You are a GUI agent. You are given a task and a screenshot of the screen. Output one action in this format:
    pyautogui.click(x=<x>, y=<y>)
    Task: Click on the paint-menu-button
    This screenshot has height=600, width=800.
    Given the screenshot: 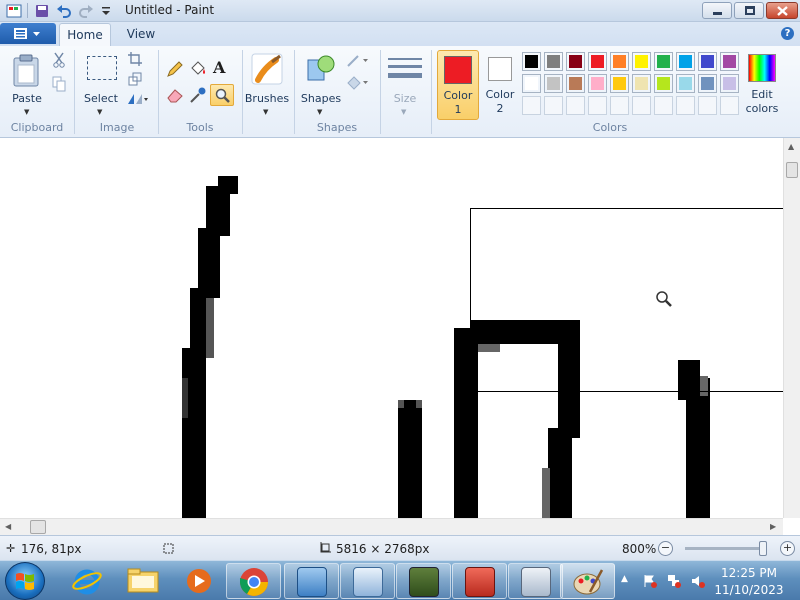 What is the action you would take?
    pyautogui.click(x=28, y=33)
    